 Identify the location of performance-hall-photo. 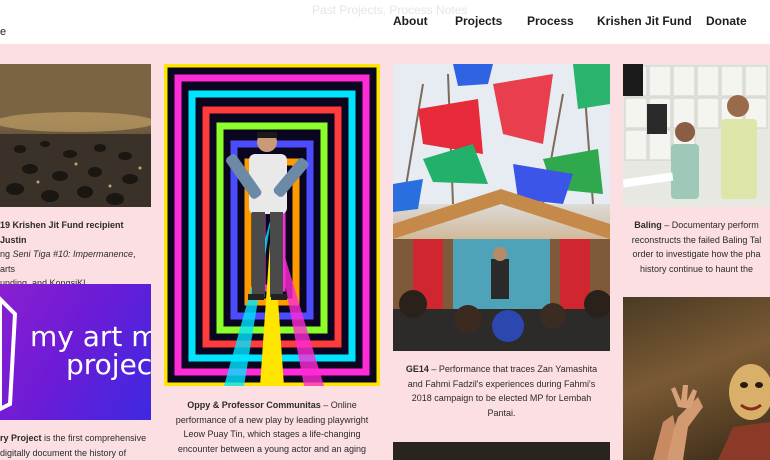
(75, 135).